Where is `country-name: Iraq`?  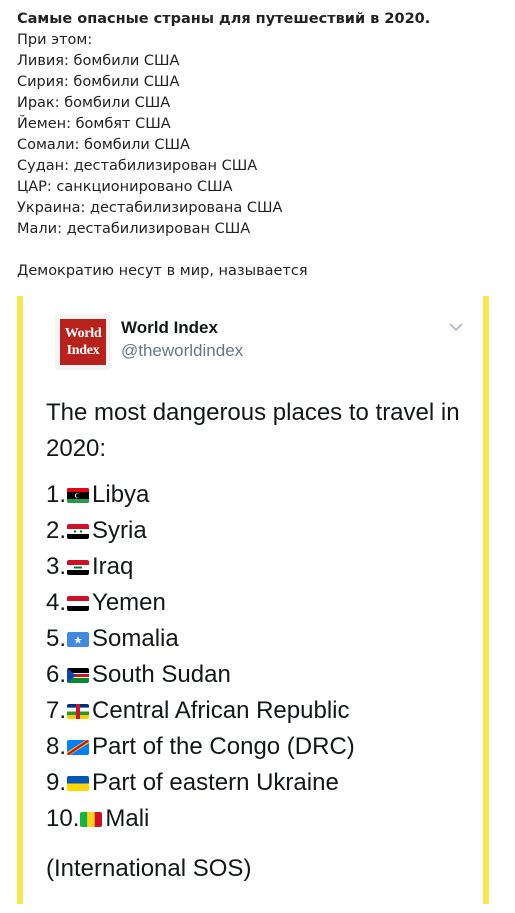 country-name: Iraq is located at coordinates (113, 566).